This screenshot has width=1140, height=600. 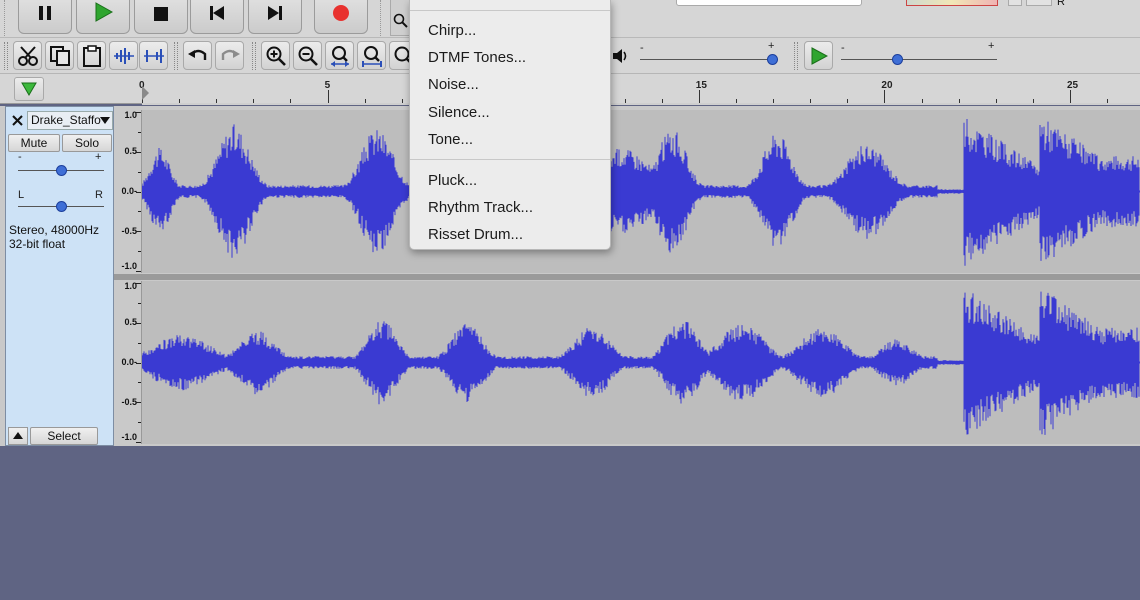 I want to click on playhead-marker-icon, so click(x=145, y=93).